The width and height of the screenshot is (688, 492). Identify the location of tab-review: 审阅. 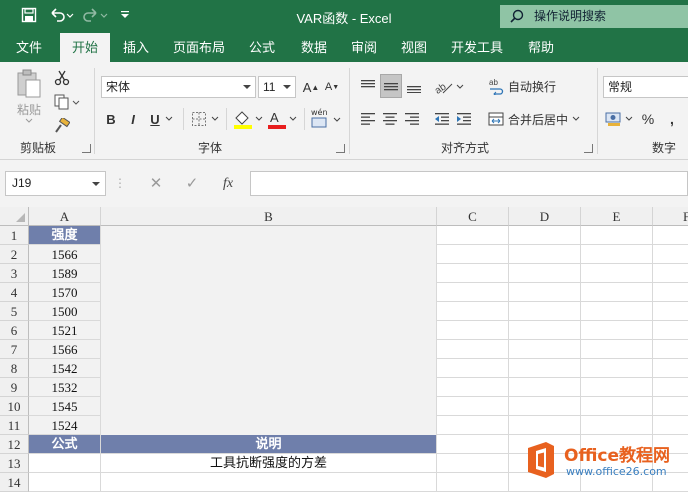
(364, 47).